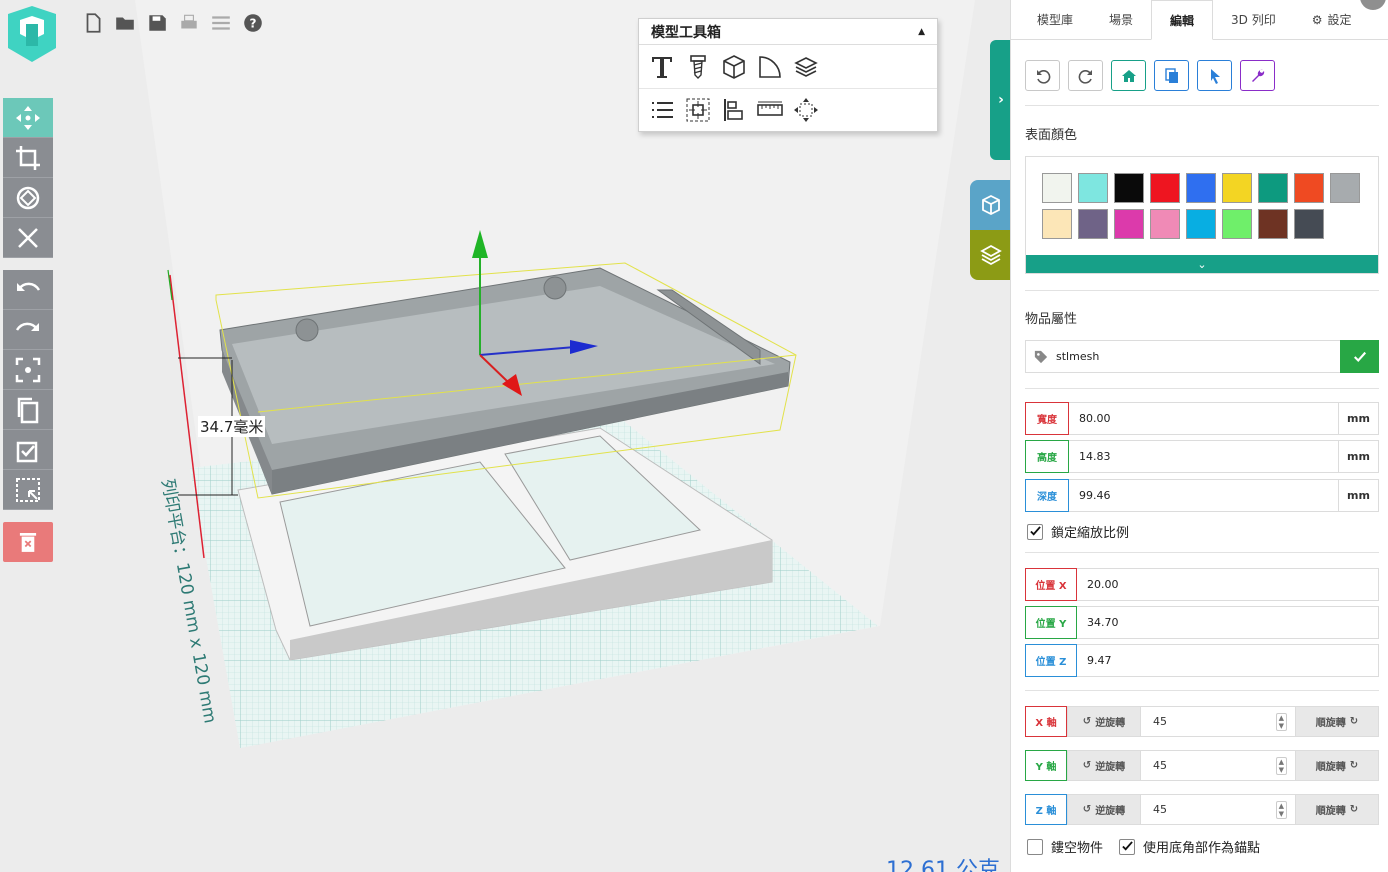 The height and width of the screenshot is (872, 1388). I want to click on box-select-button, so click(28, 490).